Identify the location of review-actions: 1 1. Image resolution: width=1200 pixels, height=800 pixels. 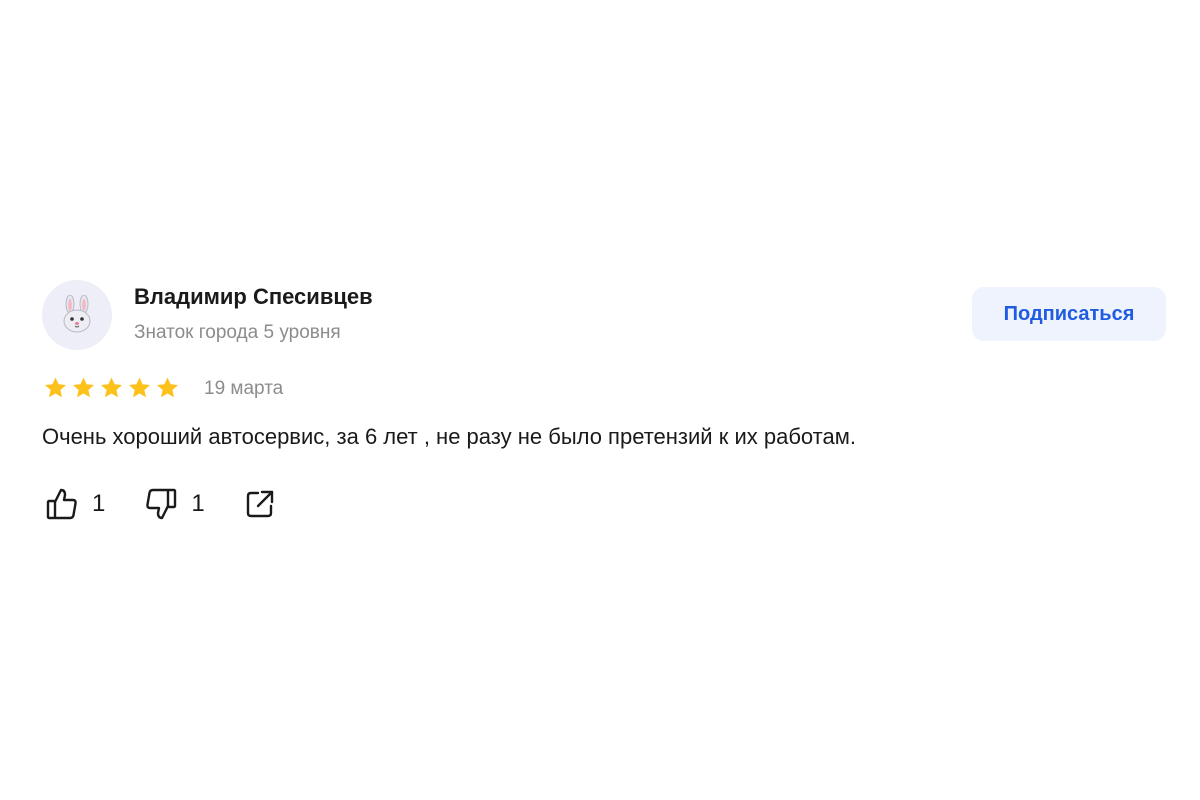
(160, 504).